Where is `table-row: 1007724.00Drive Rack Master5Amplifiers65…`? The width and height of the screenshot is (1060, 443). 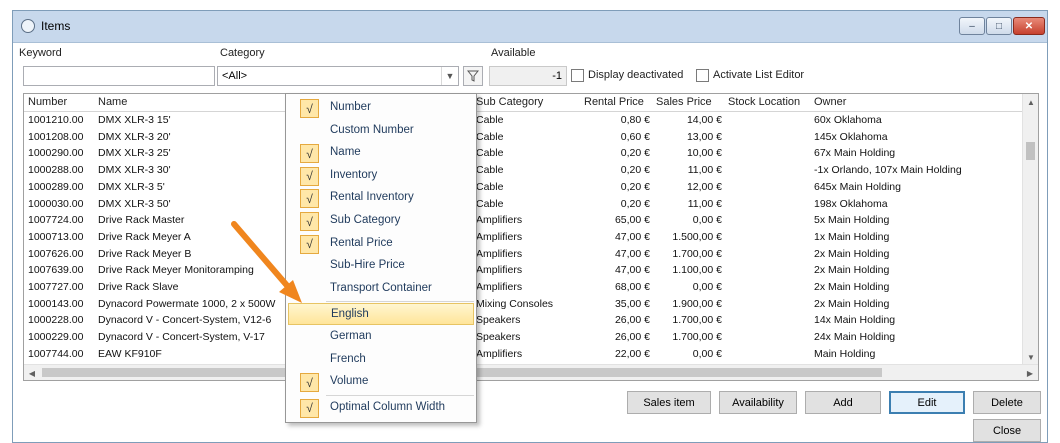
table-row: 1007724.00Drive Rack Master5Amplifiers65… is located at coordinates (524, 220).